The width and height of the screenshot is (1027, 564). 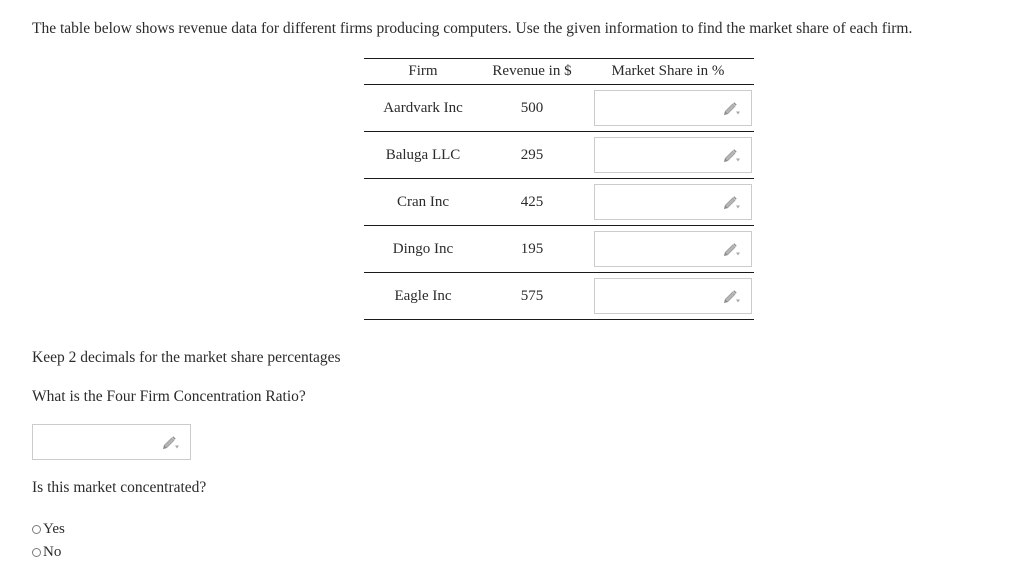 I want to click on radio-option-no: No, so click(x=48, y=552).